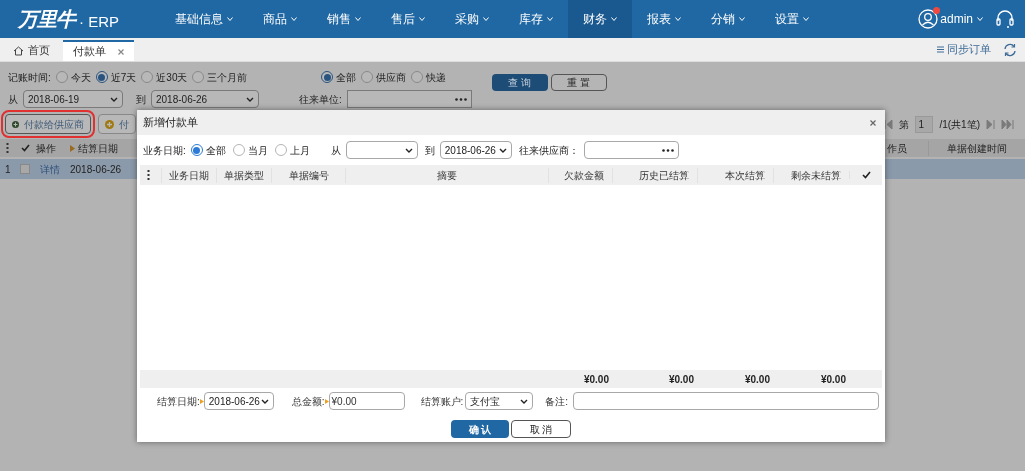 The width and height of the screenshot is (1025, 471). I want to click on radio-label: 近30天, so click(172, 77).